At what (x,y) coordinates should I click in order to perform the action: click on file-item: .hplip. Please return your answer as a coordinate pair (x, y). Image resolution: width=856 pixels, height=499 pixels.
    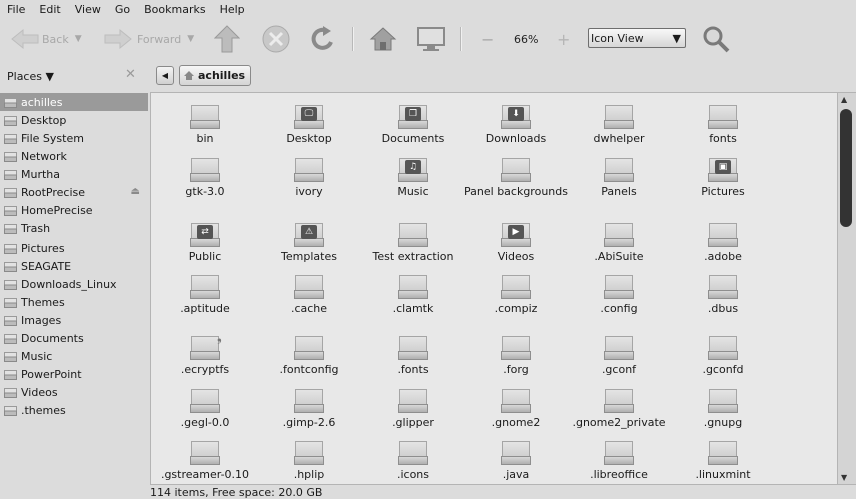
    Looking at the image, I should click on (309, 461).